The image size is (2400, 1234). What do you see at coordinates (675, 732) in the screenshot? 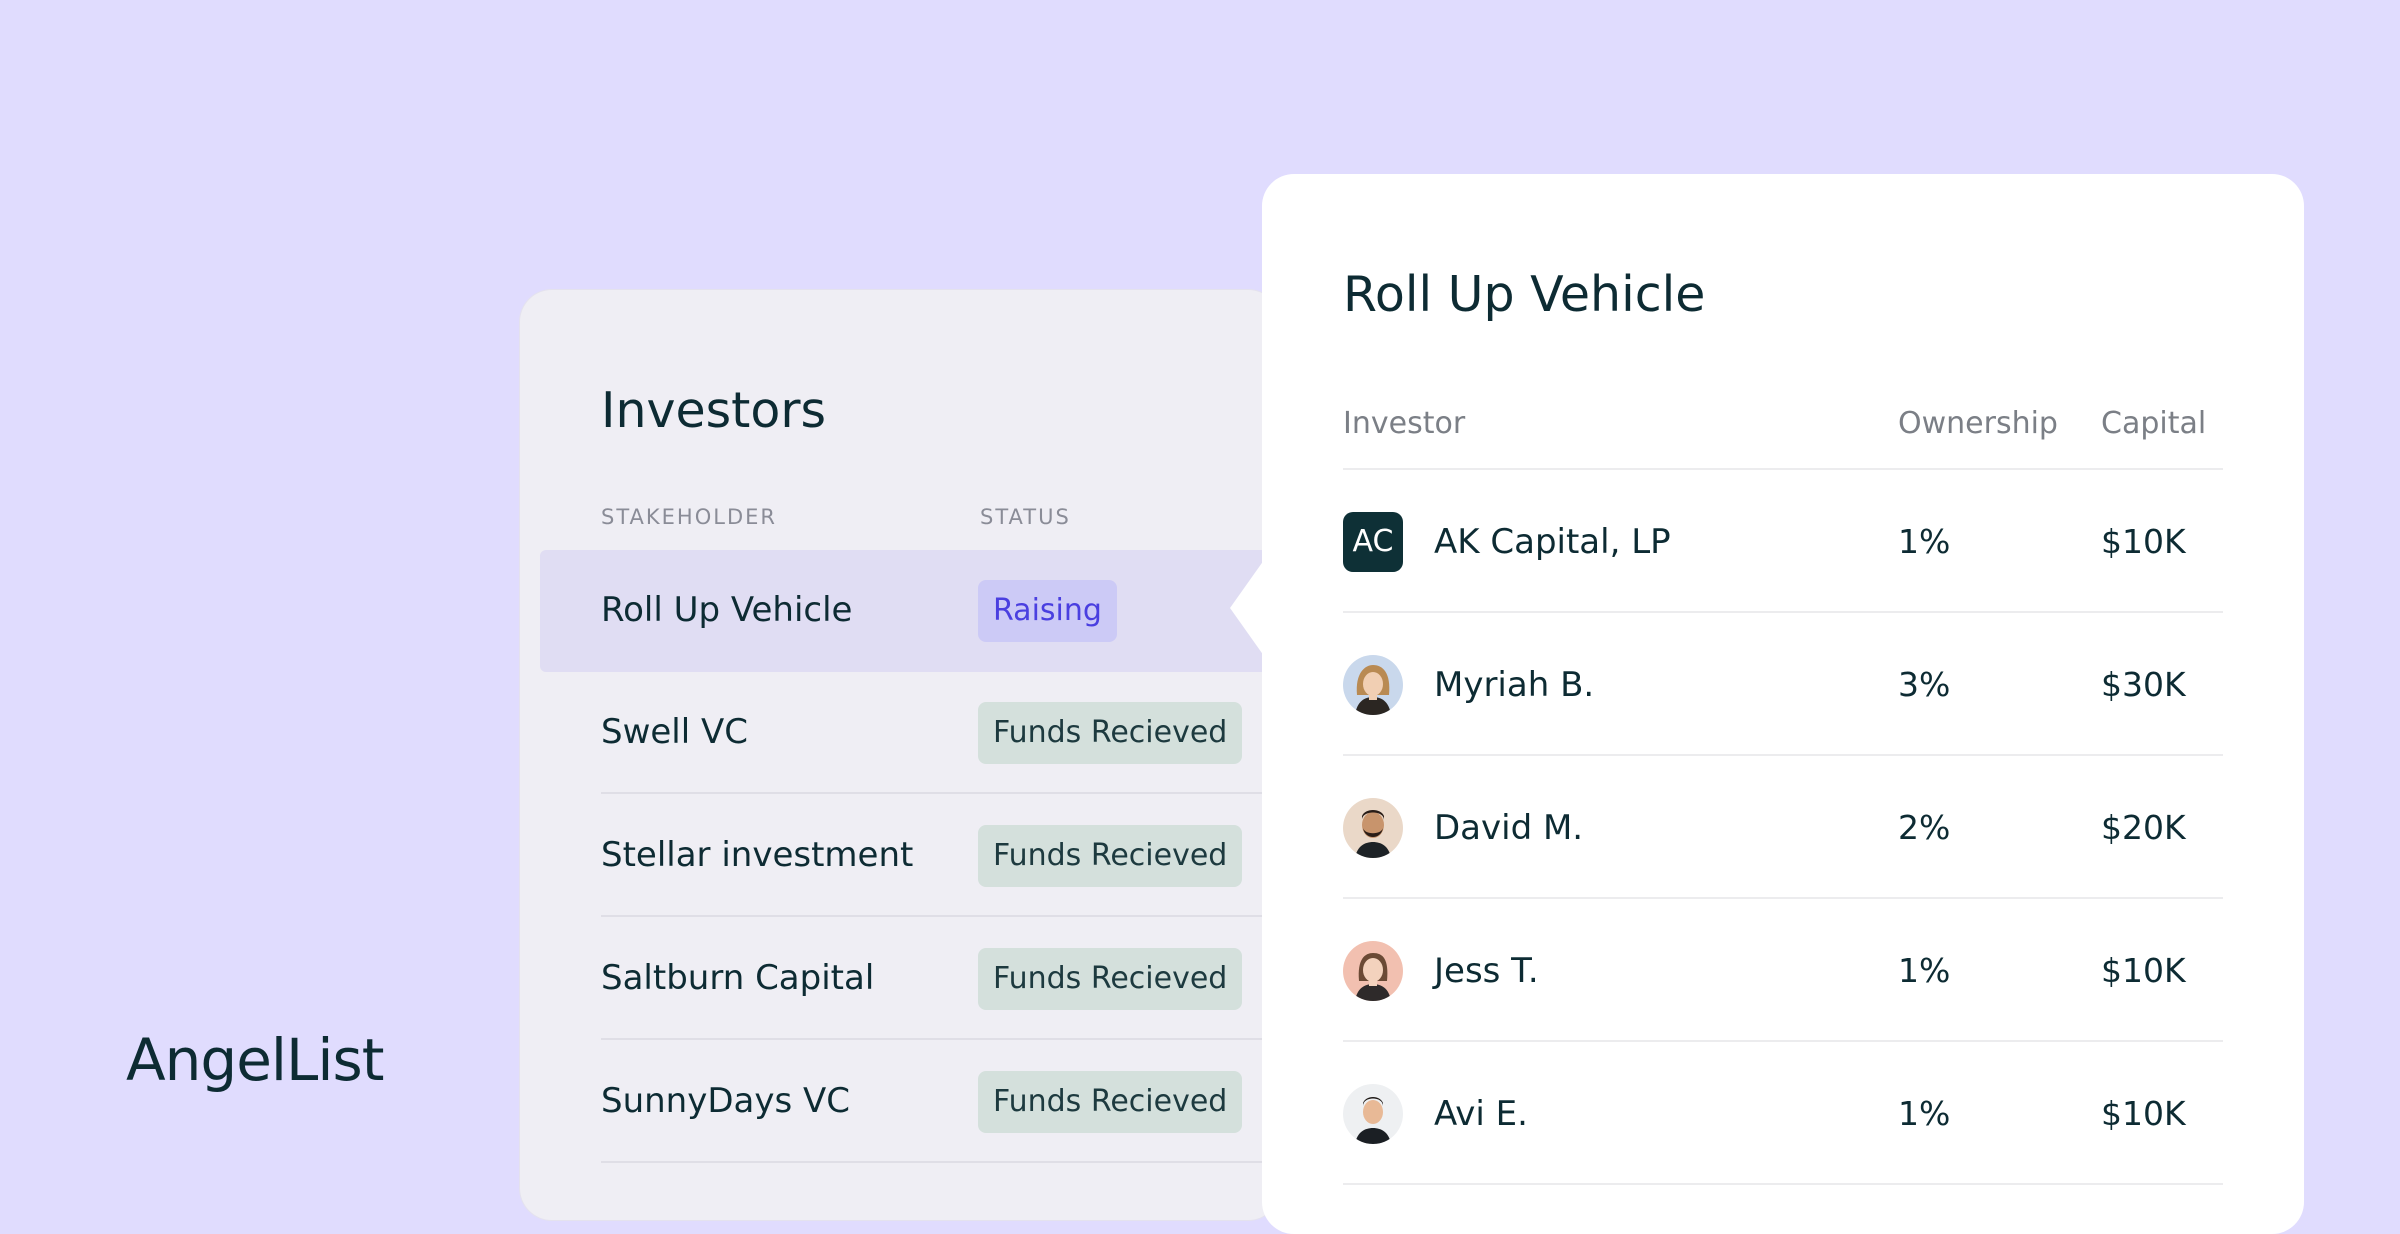
I see `investor-name: Swell VC` at bounding box center [675, 732].